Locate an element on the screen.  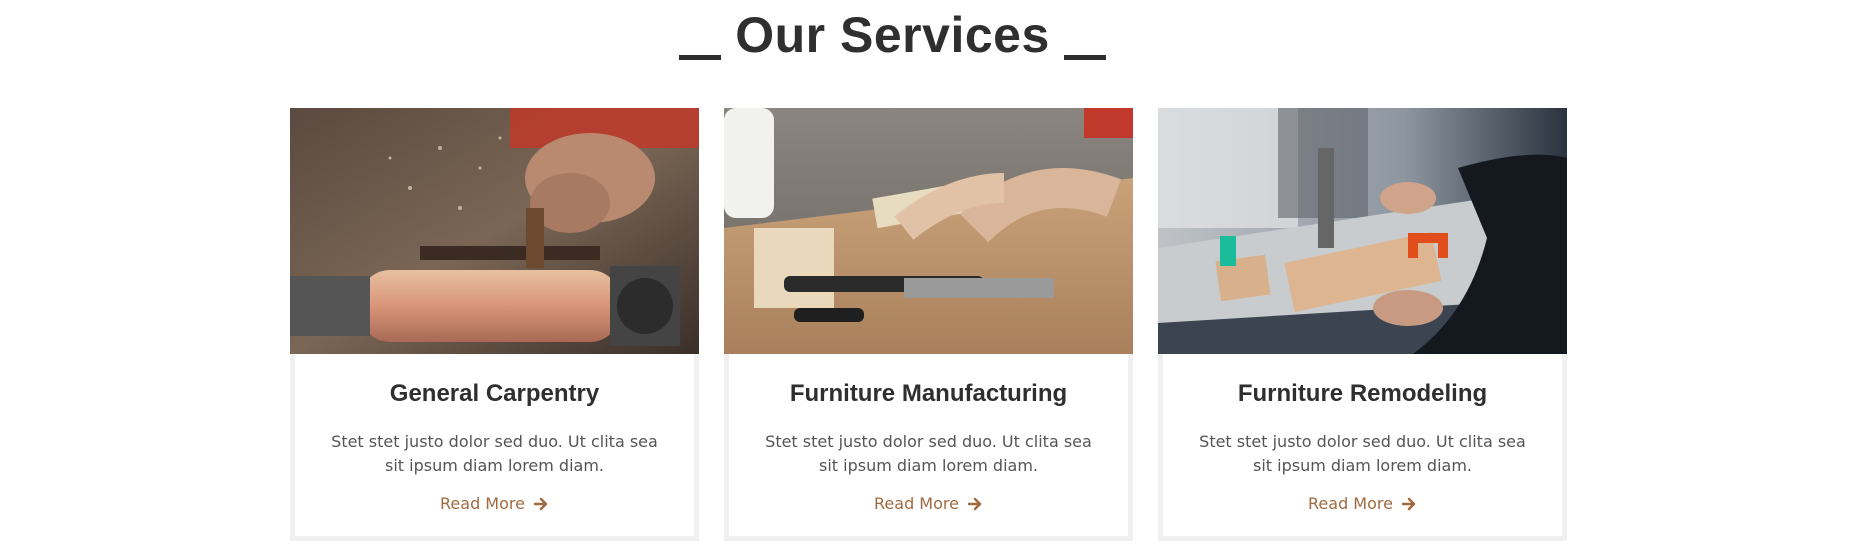
title-text: Our Services is located at coordinates (892, 35).